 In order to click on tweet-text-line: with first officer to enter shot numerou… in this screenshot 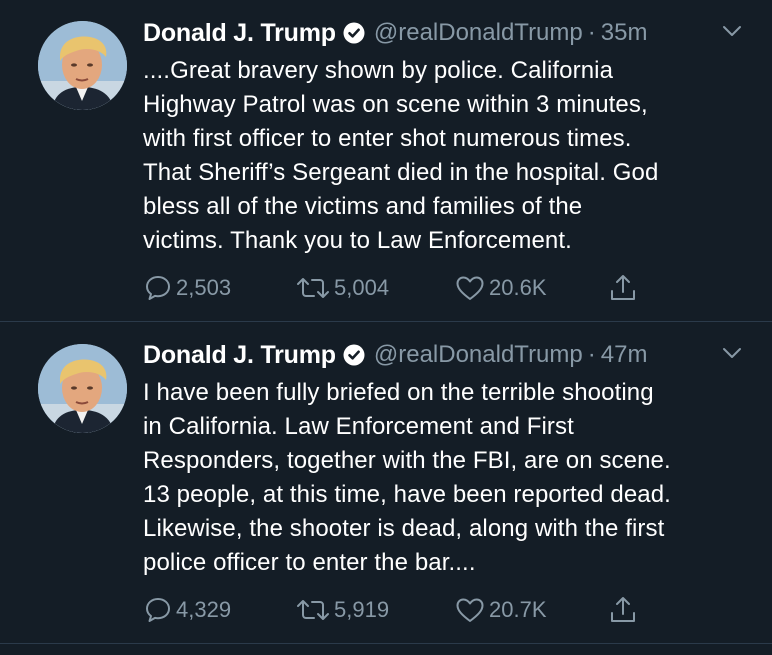, I will do `click(387, 138)`.